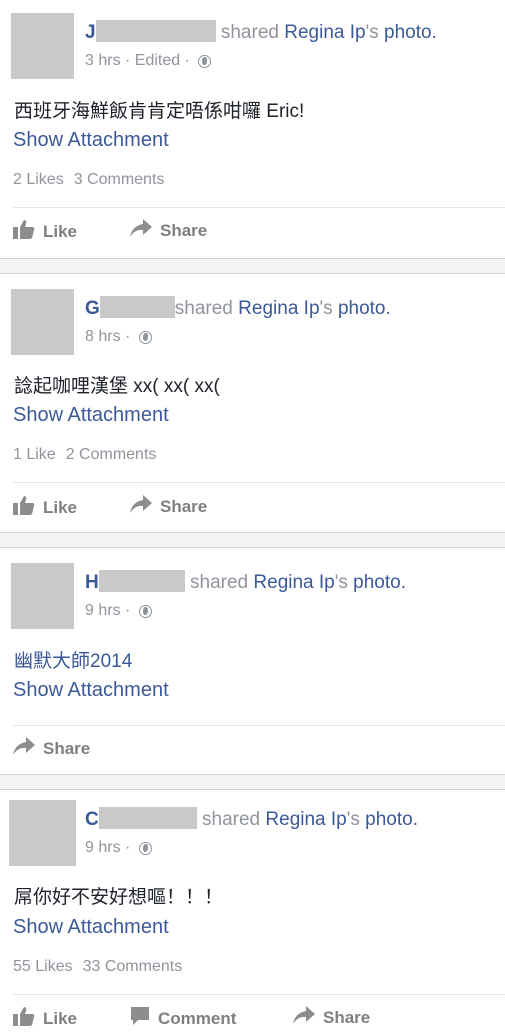 Image resolution: width=505 pixels, height=1035 pixels. I want to click on post-text: 幽默大師2014, so click(73, 659).